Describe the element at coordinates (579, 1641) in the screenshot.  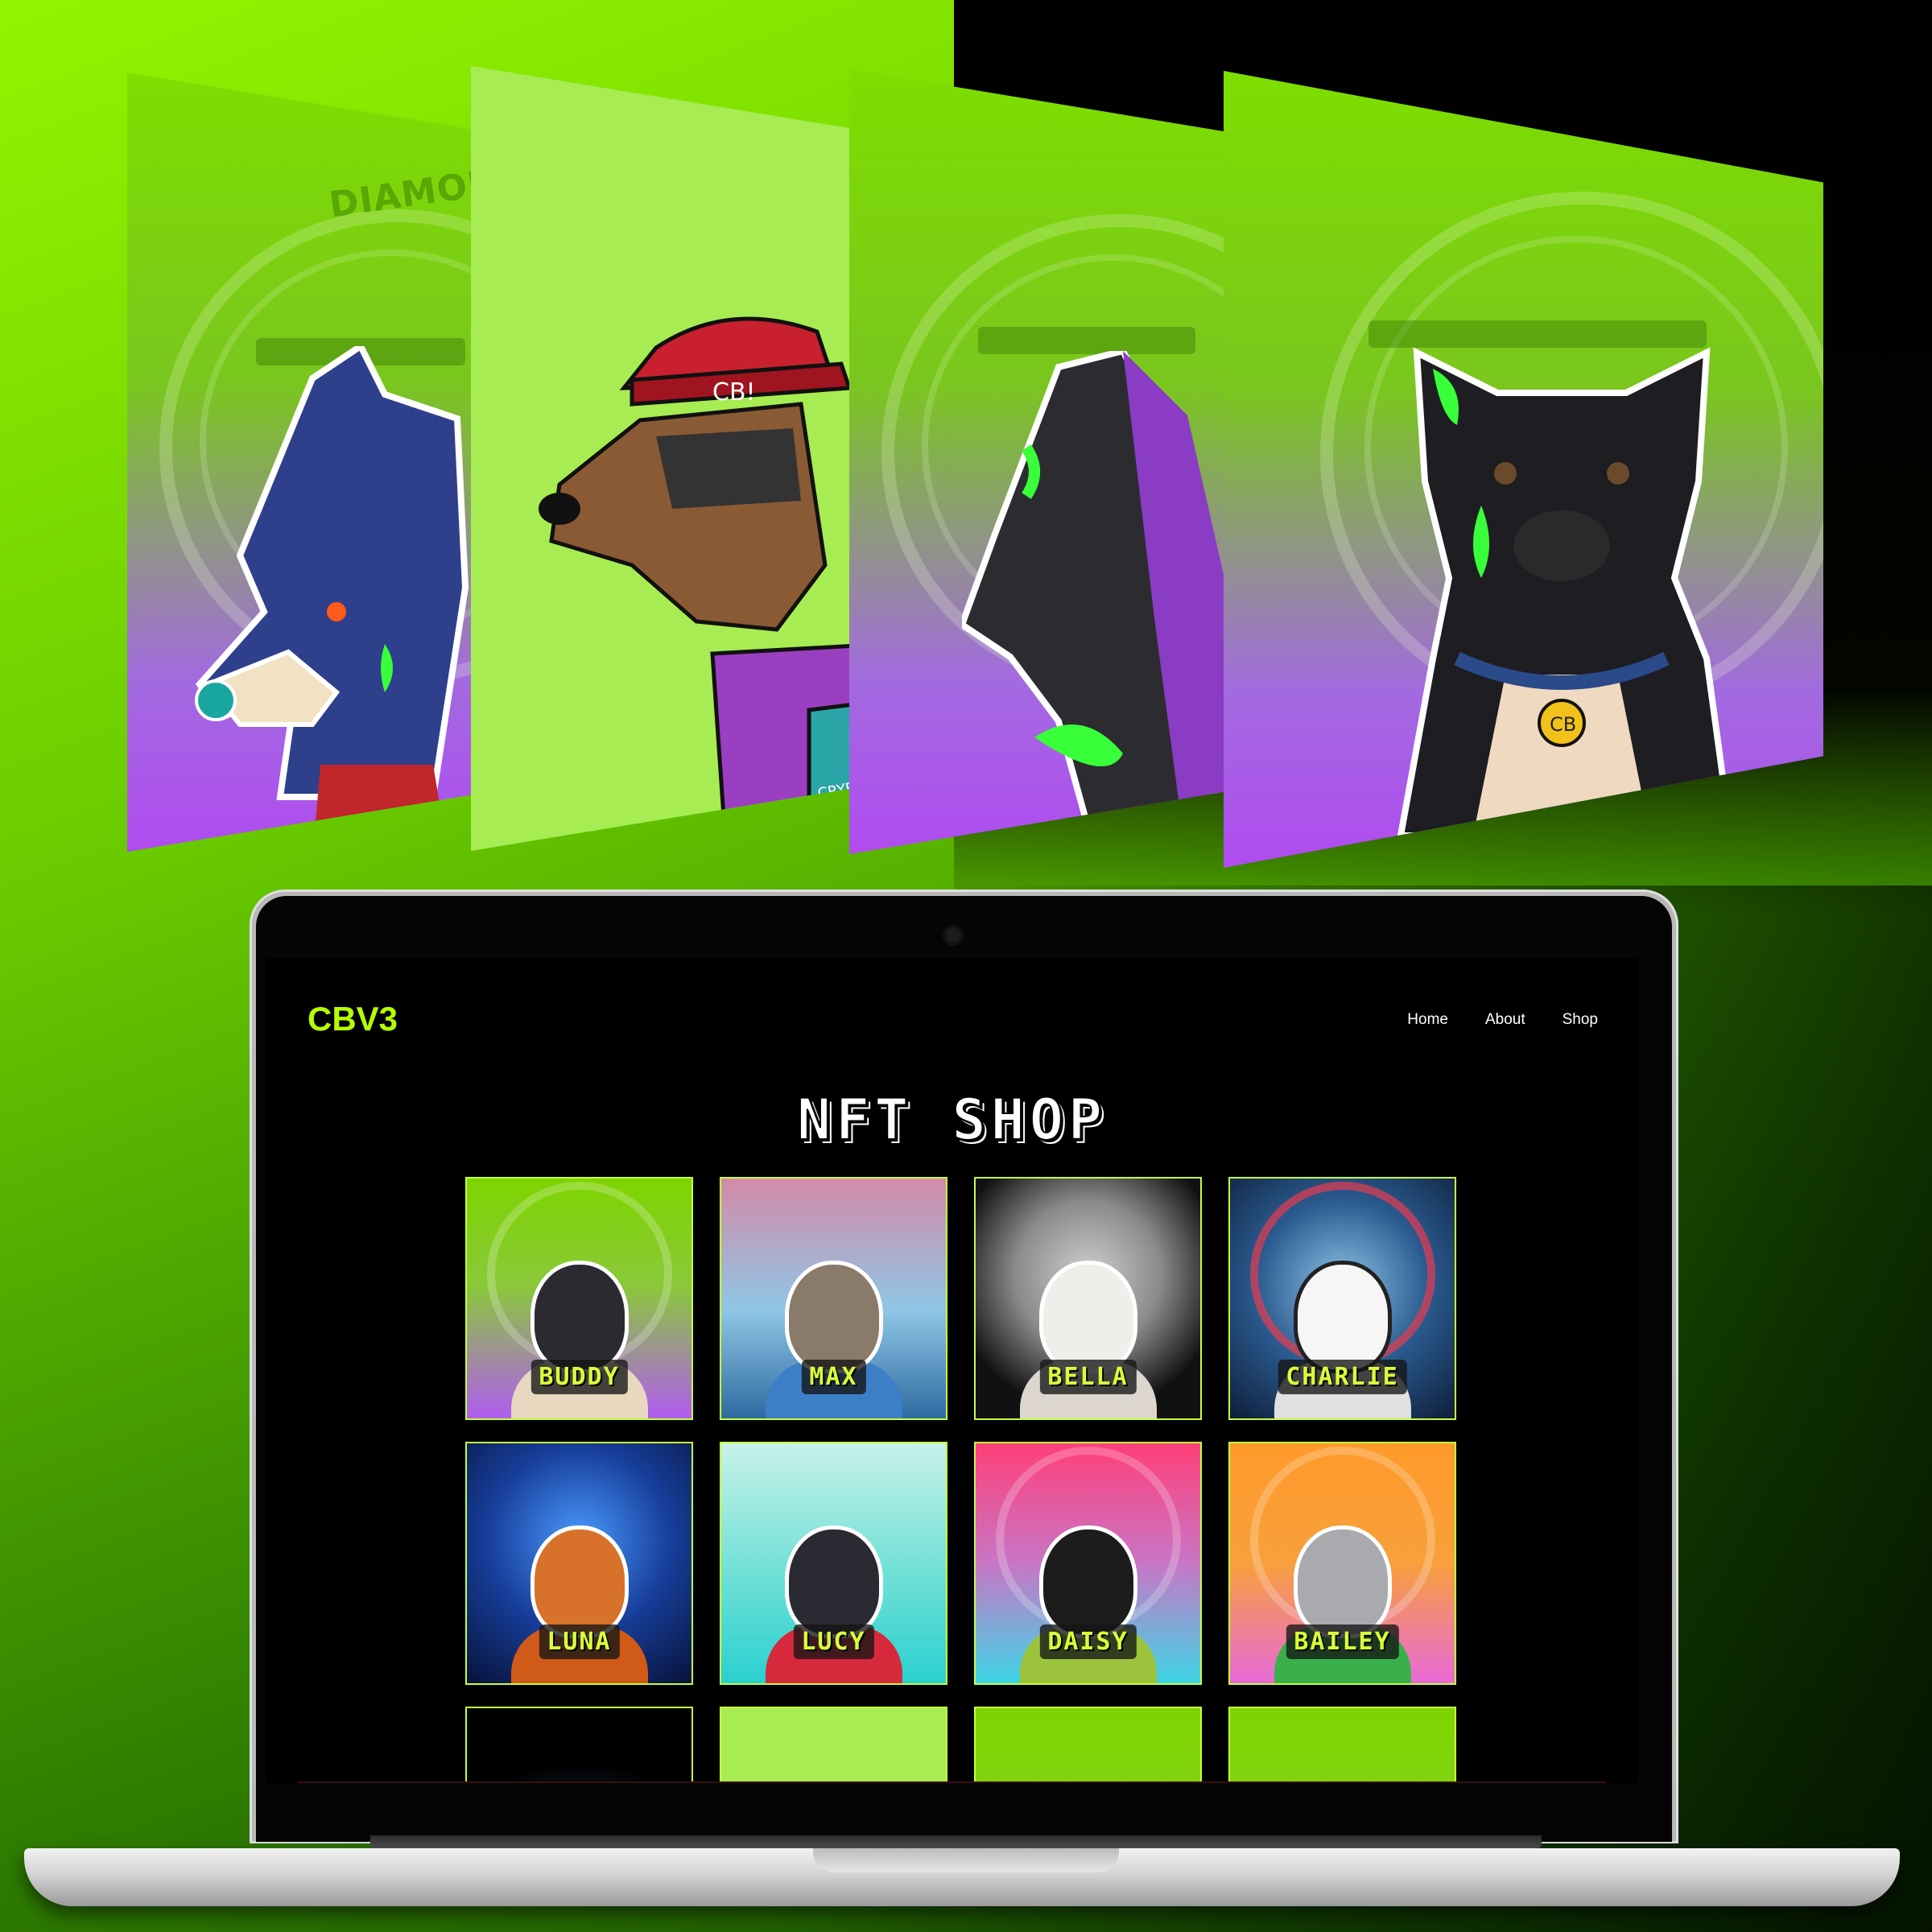
I see `nft-name: LUNA` at that location.